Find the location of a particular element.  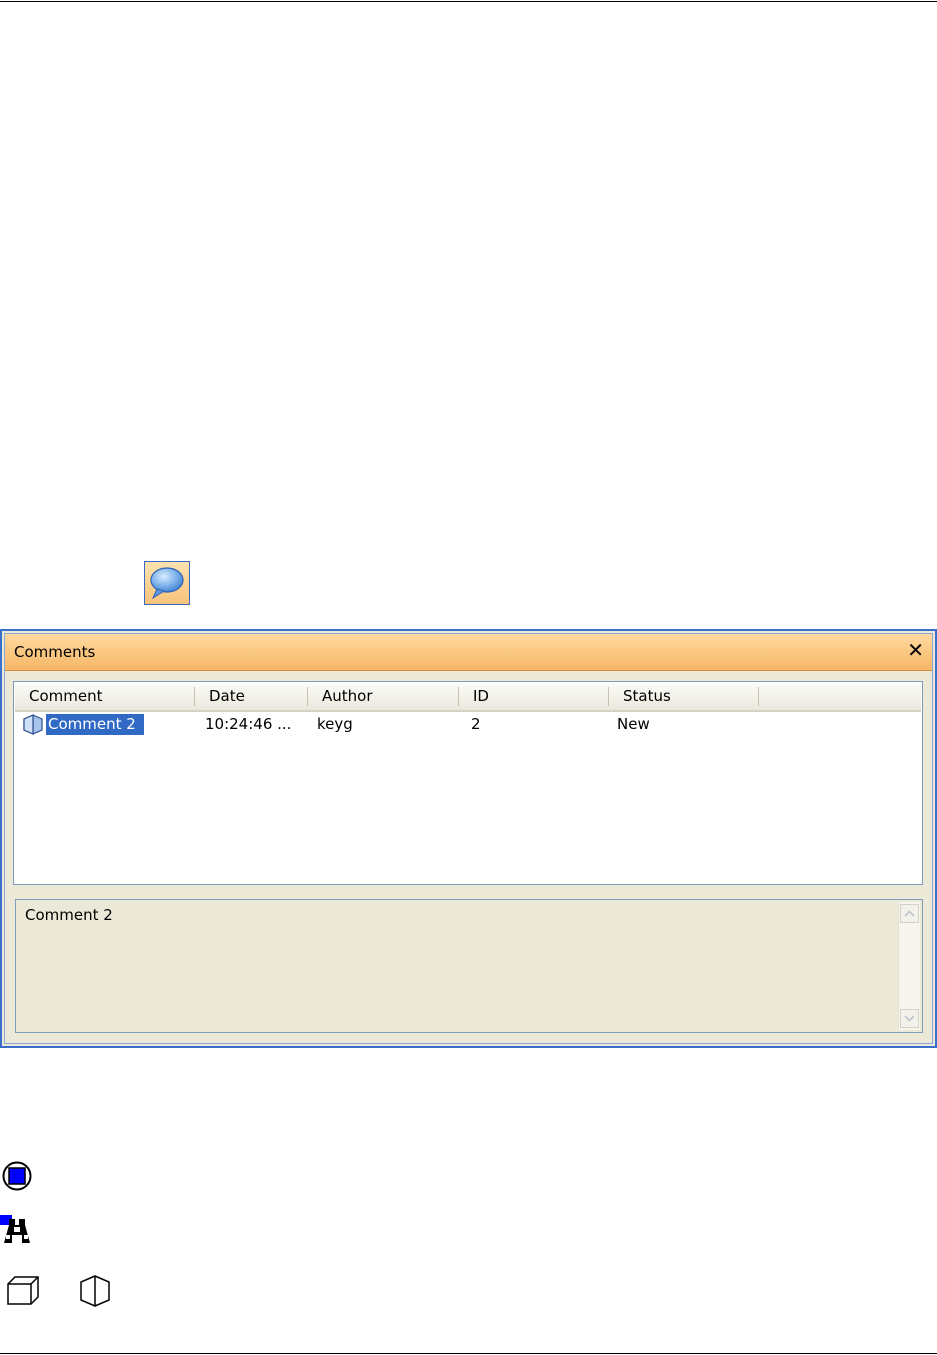

page-bottom-rule is located at coordinates (468, 1353).